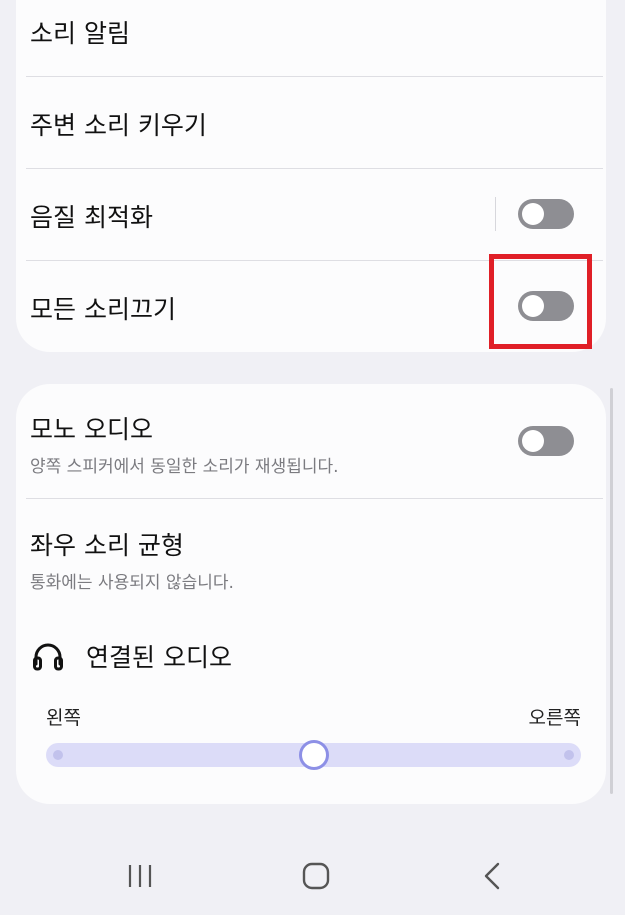 The height and width of the screenshot is (915, 625). What do you see at coordinates (316, 216) in the screenshot?
I see `sound-quality-item: 음질 최적화` at bounding box center [316, 216].